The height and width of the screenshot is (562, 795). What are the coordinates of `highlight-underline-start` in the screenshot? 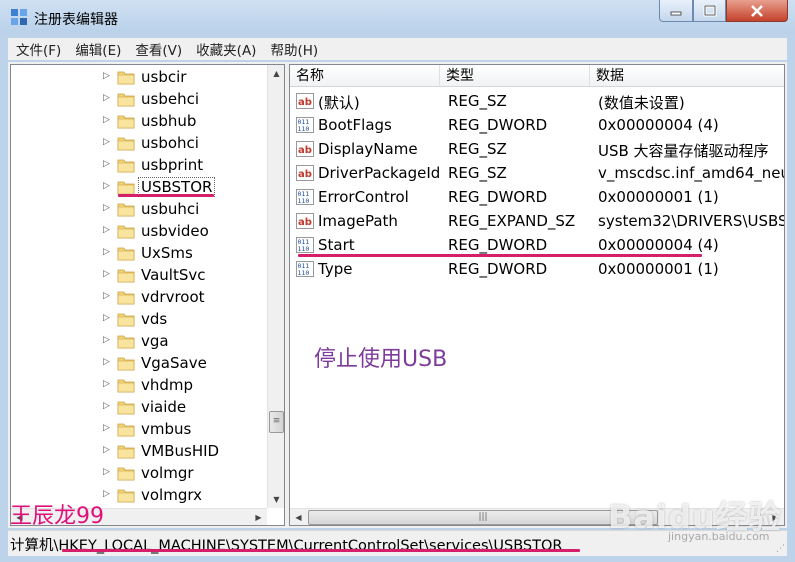 It's located at (500, 255).